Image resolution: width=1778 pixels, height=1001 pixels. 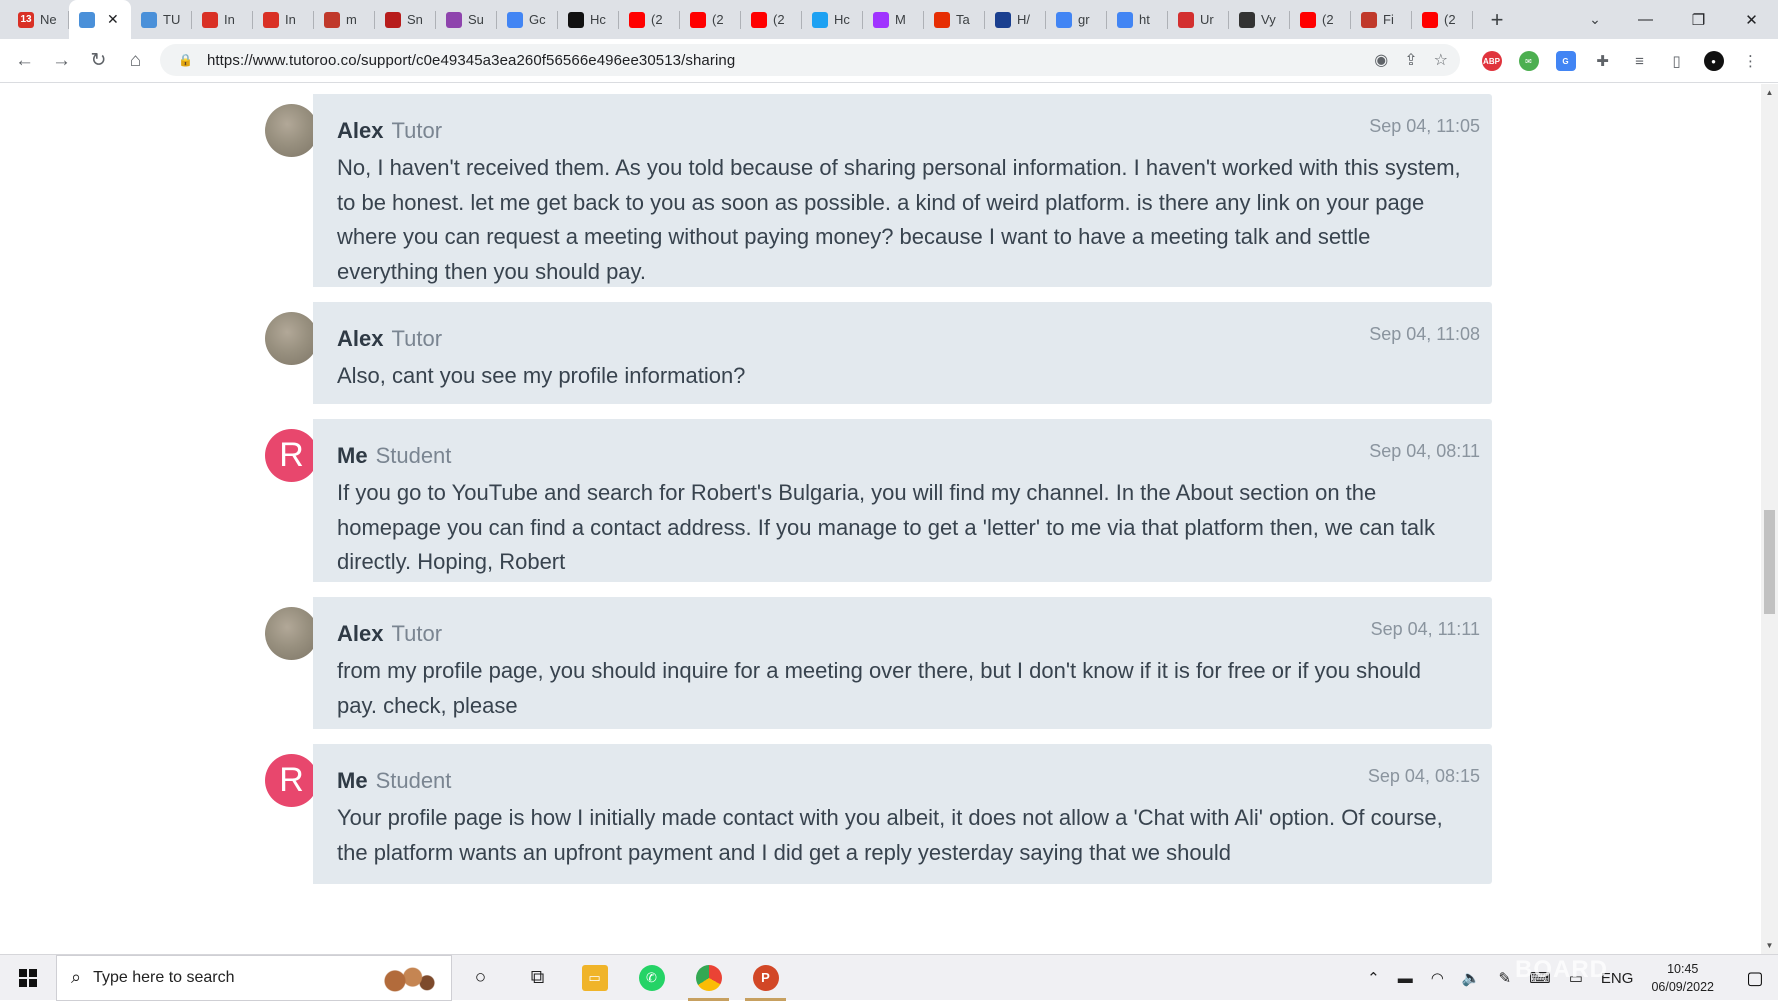 What do you see at coordinates (254, 977) in the screenshot?
I see `taskbar-search-box: ⌕ Type here to search` at bounding box center [254, 977].